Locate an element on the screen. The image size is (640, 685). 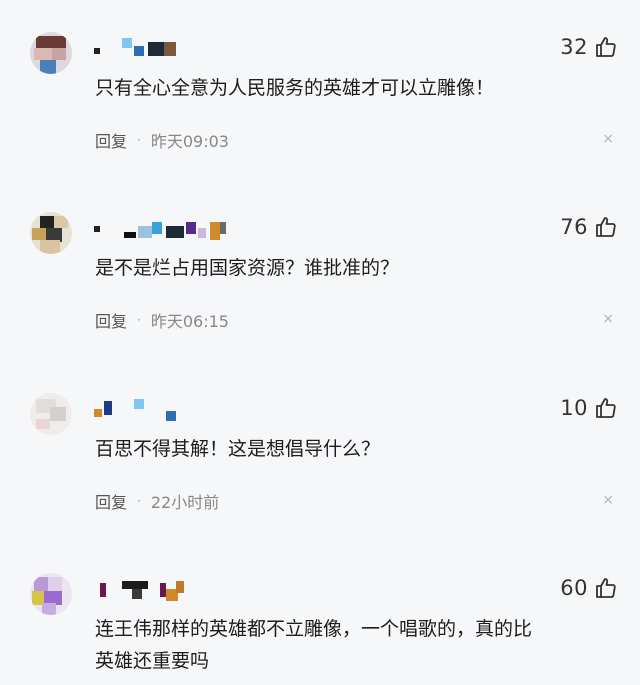
timestamp: 昨天09:03 is located at coordinates (189, 141).